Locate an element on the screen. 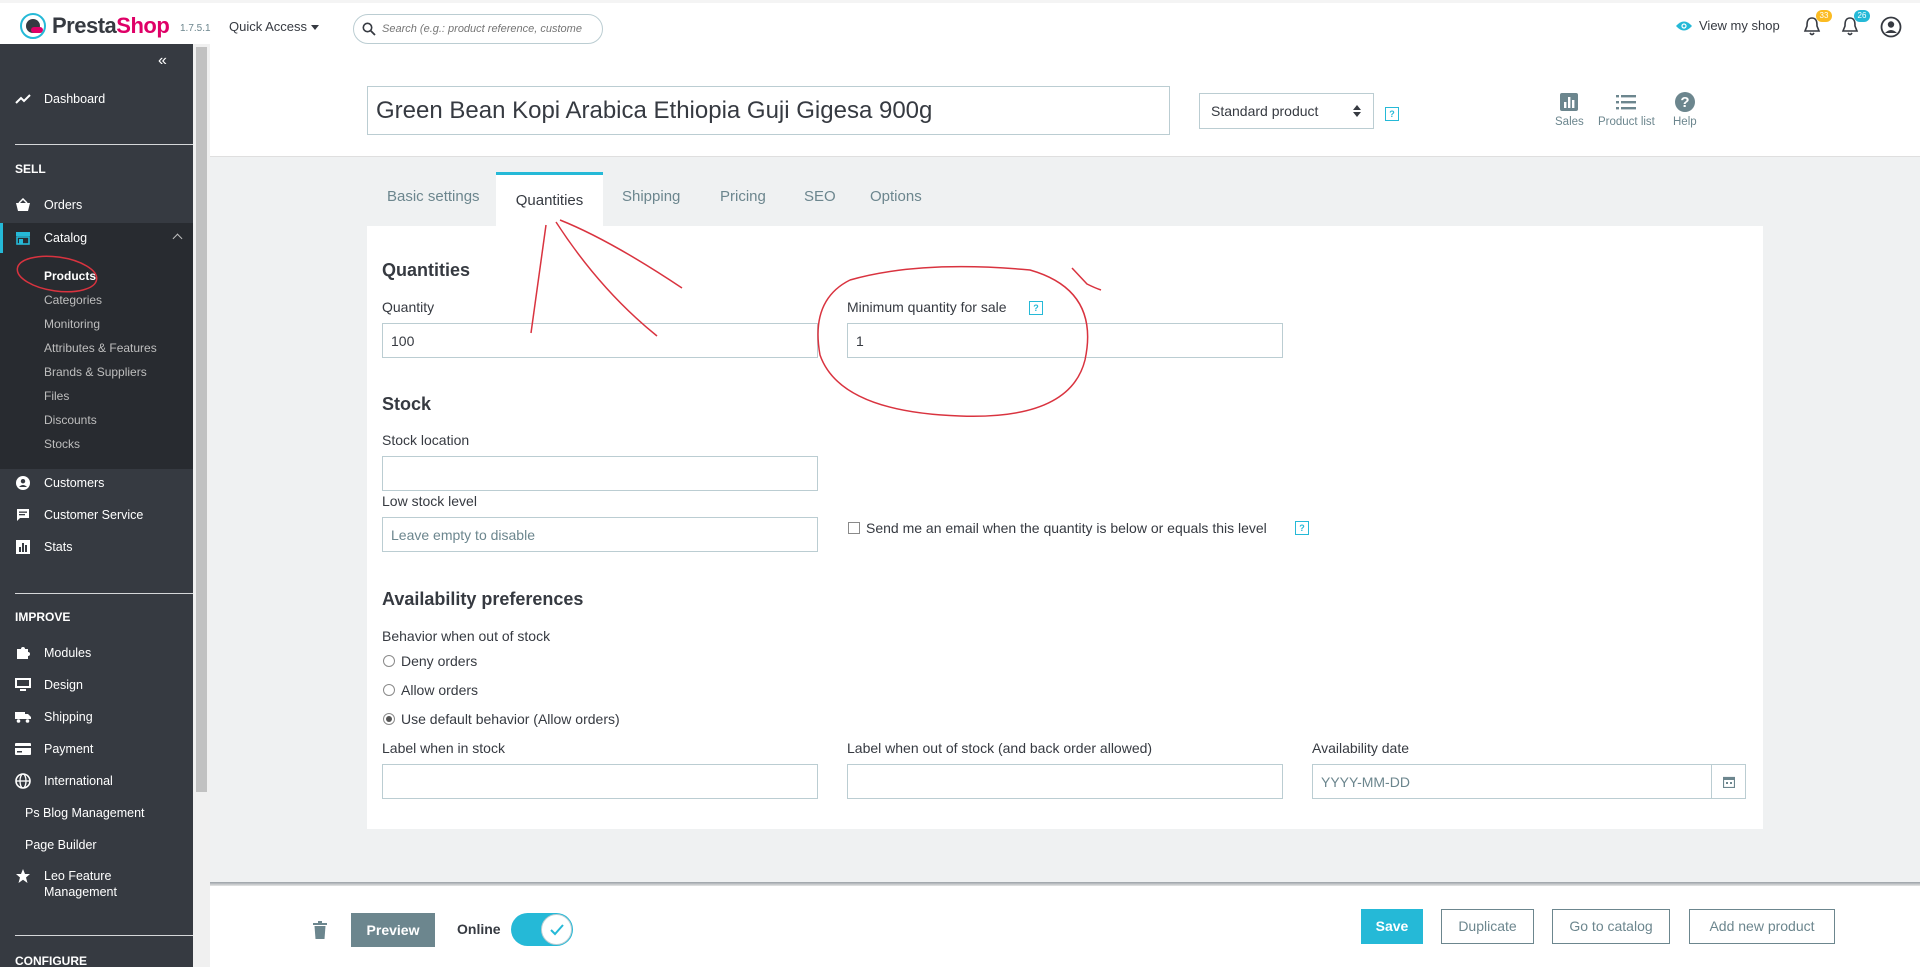  sidebar-item-customers: Customers is located at coordinates (96, 483).